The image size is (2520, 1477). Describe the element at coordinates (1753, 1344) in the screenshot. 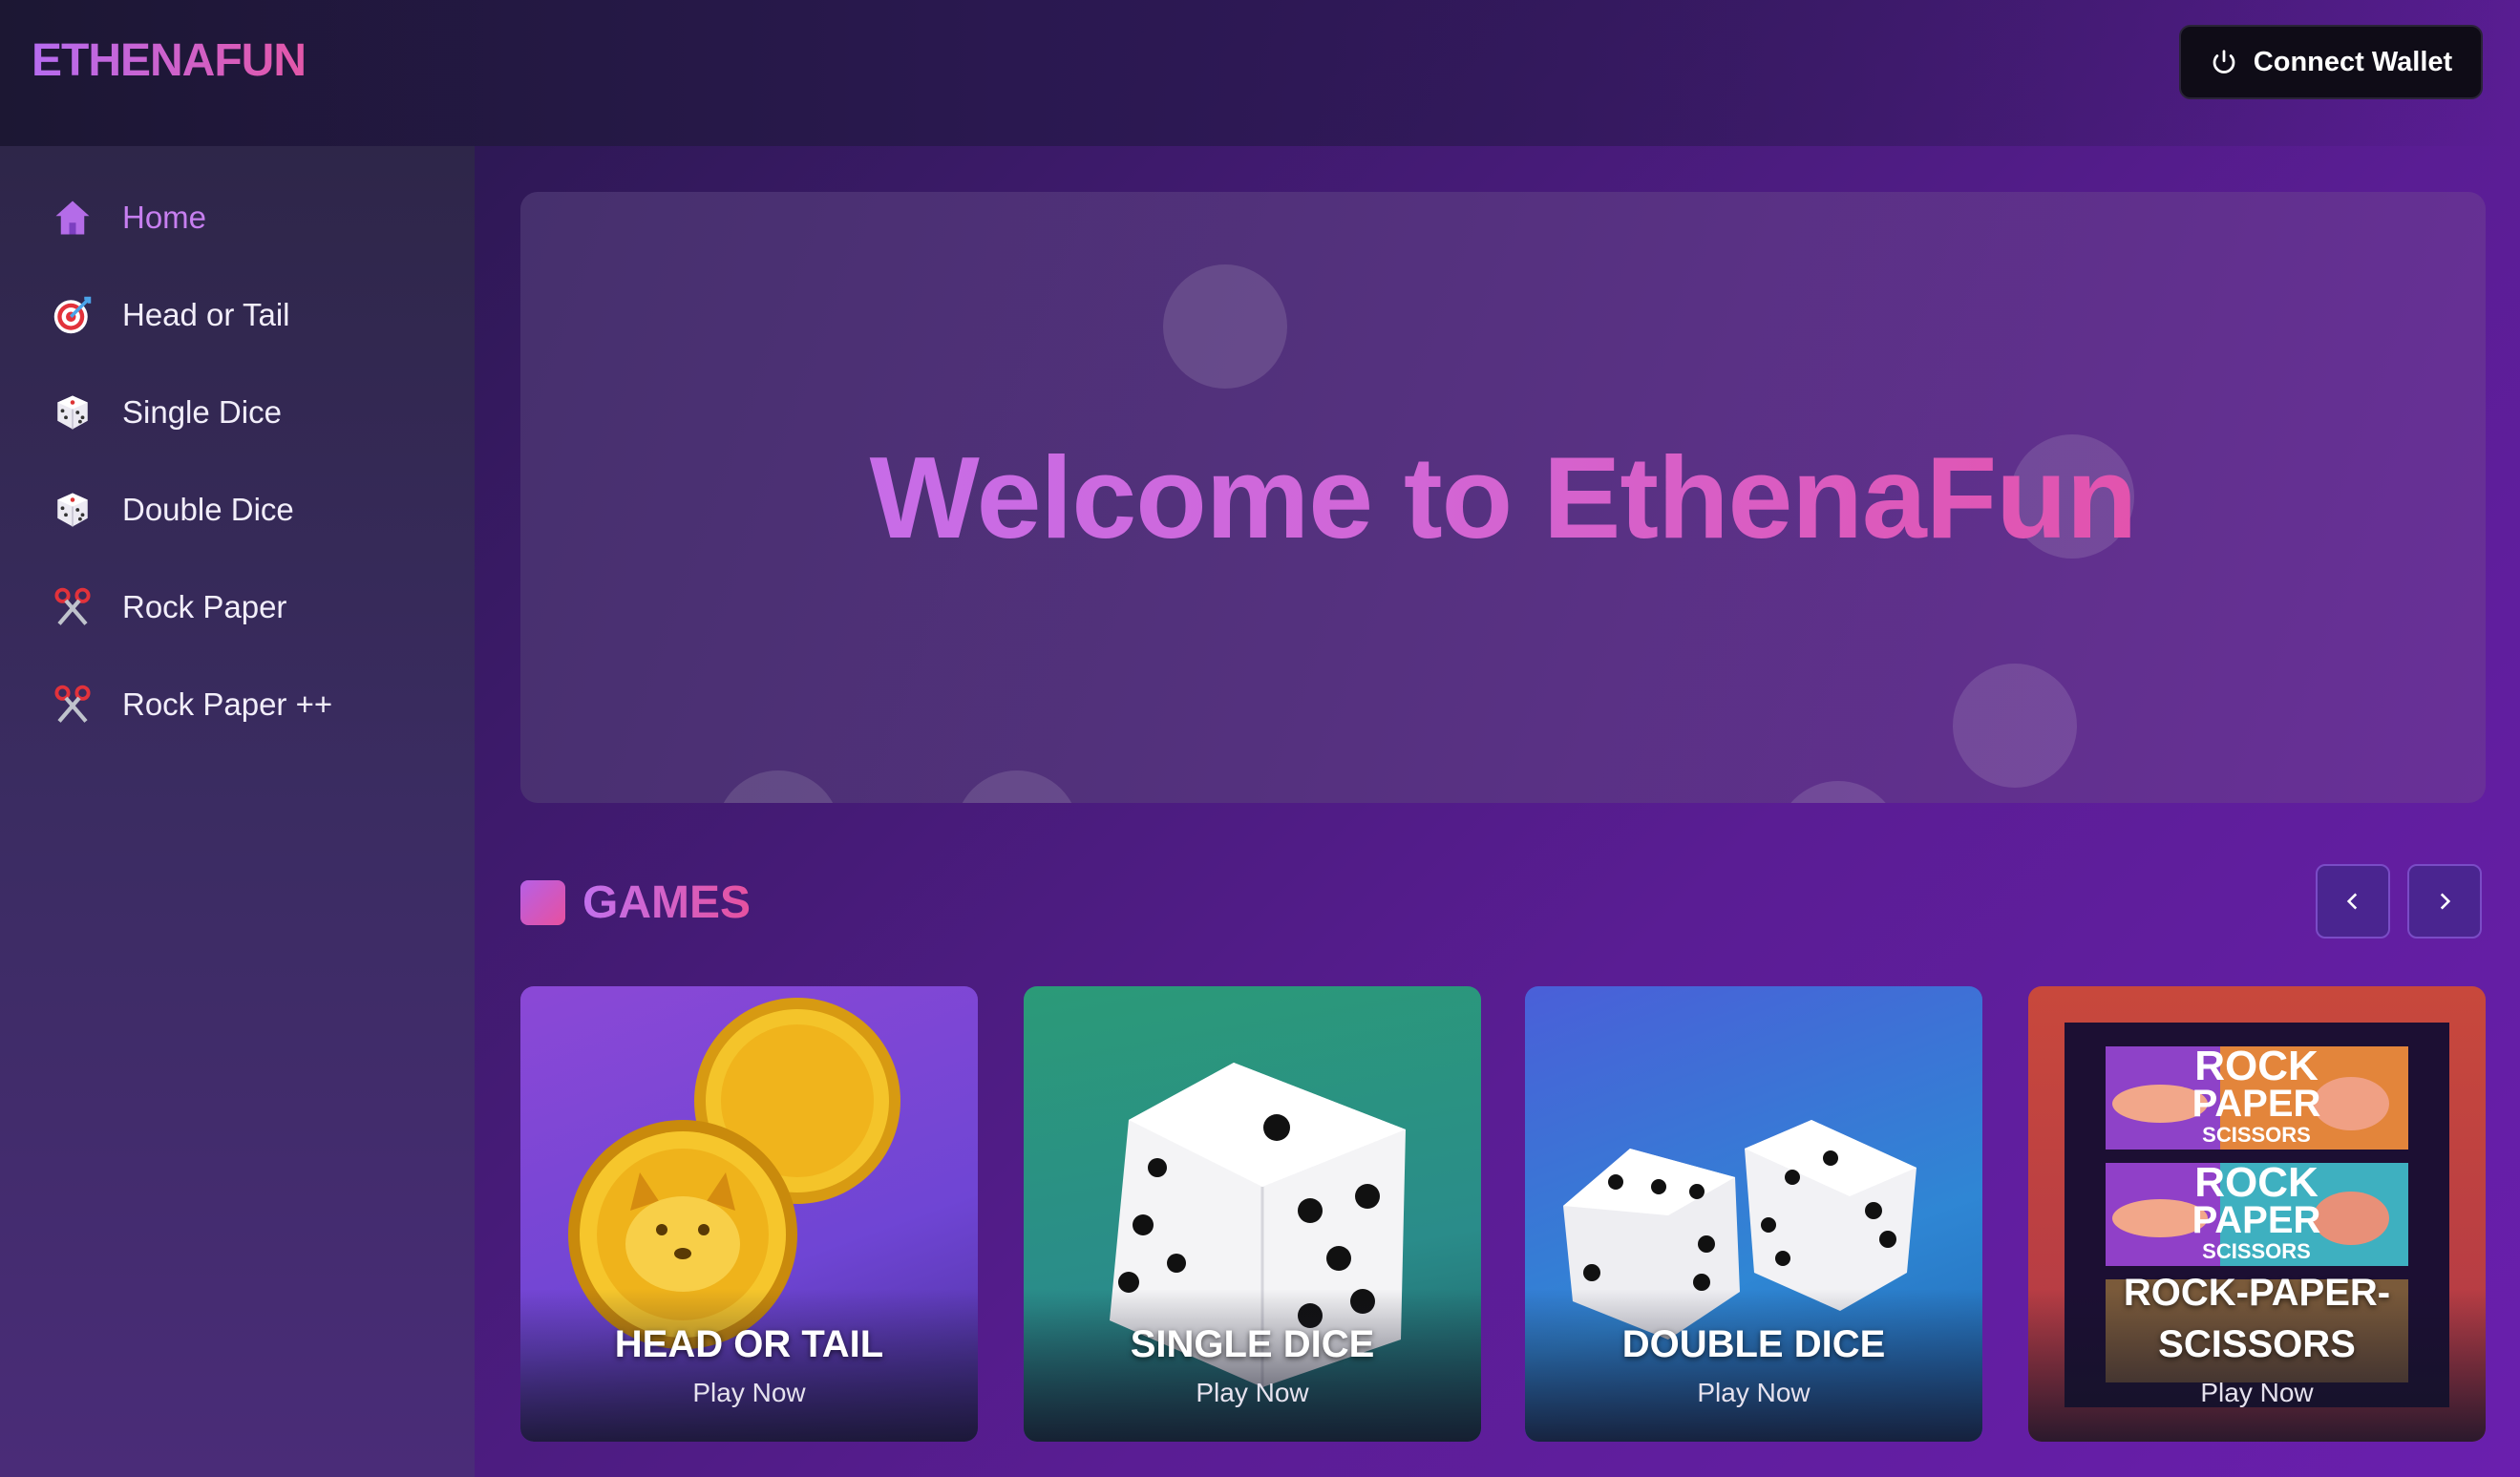

I see `card-title: DOUBLE DICE` at that location.